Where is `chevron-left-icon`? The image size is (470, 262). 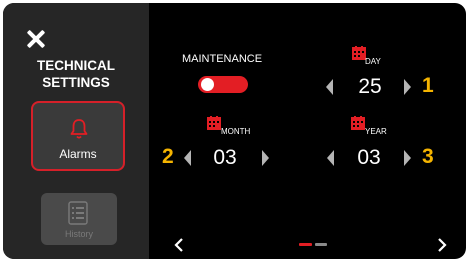 chevron-left-icon is located at coordinates (179, 245).